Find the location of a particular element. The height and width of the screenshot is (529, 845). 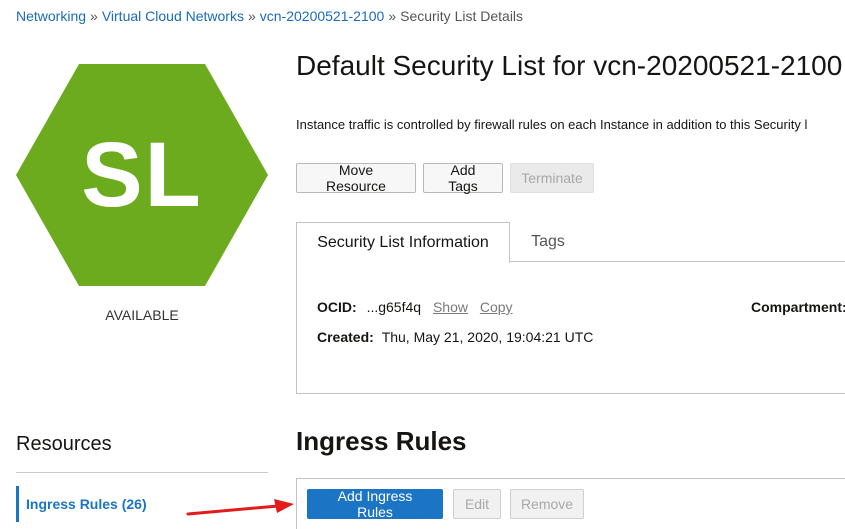

add-tags-button: Add Tags is located at coordinates (463, 178).